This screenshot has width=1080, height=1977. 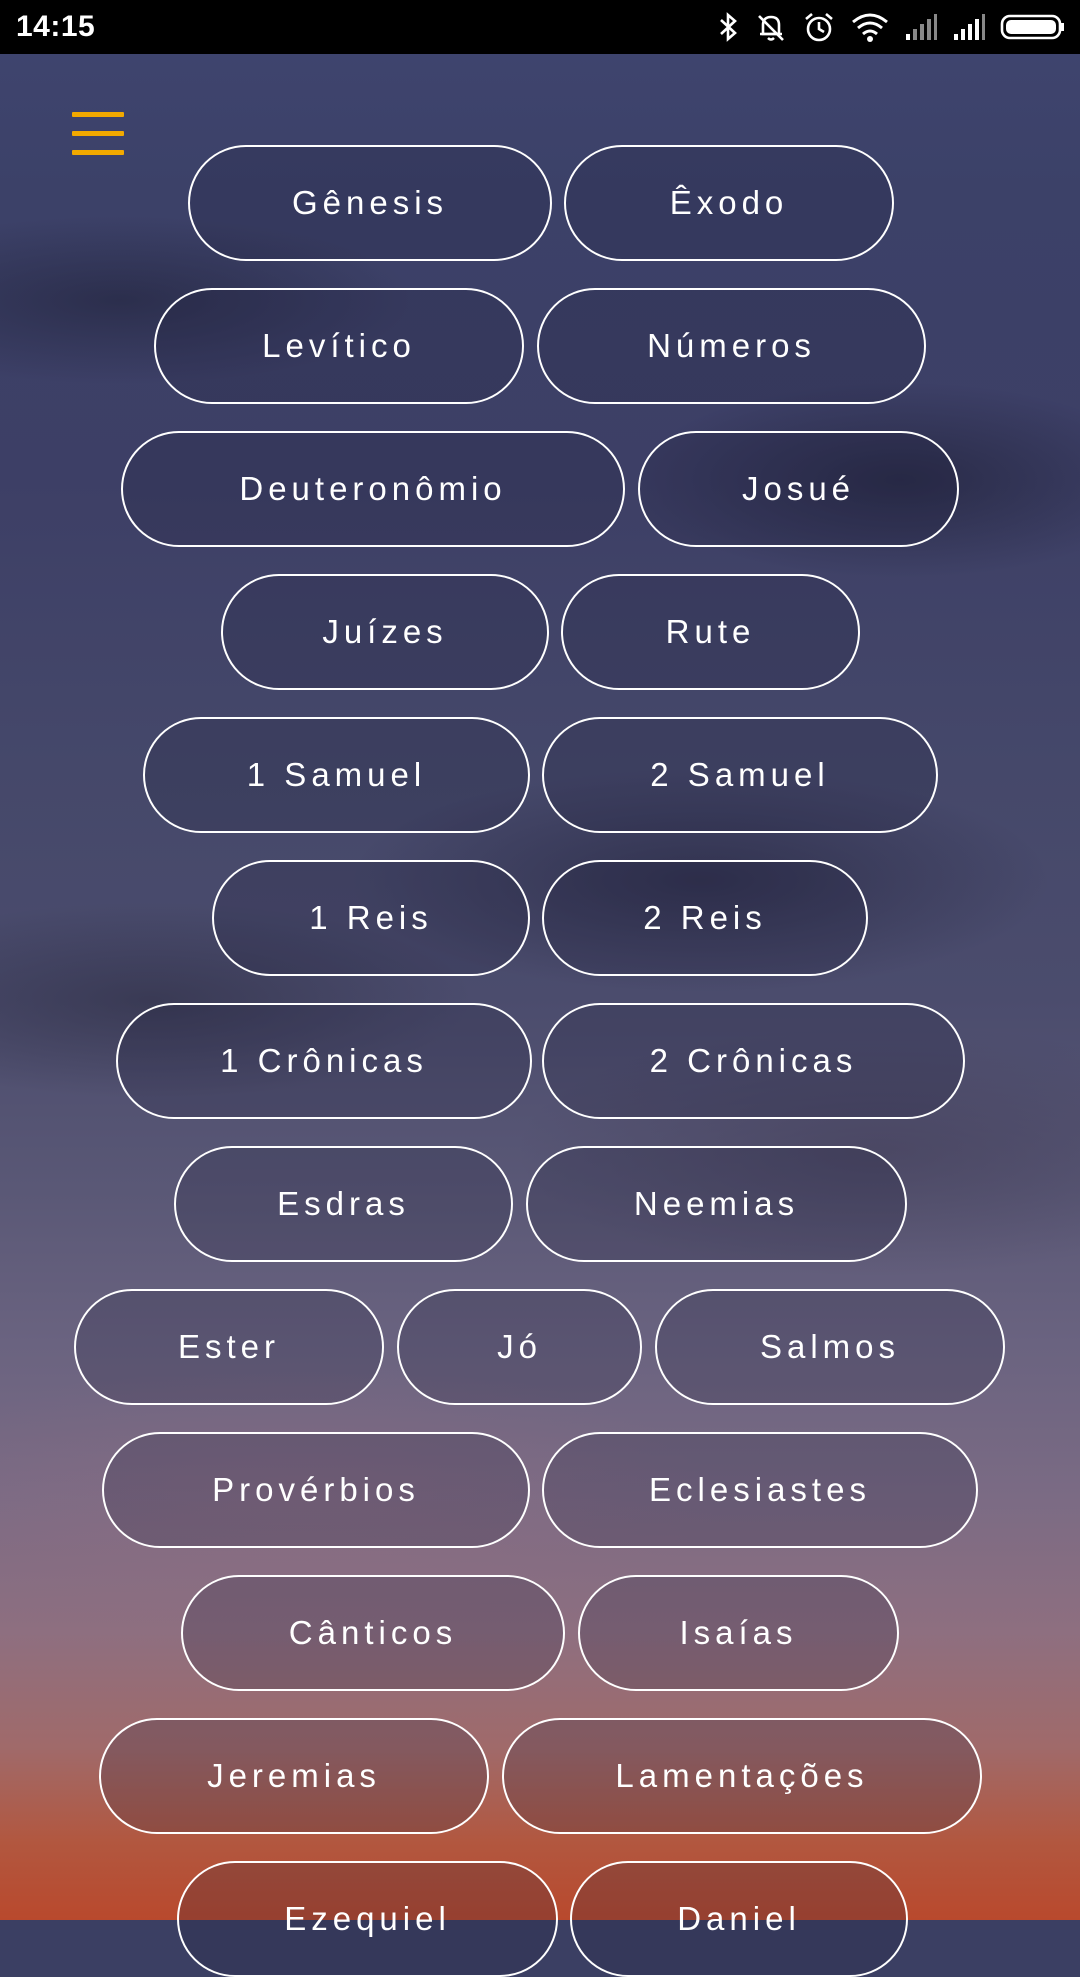 I want to click on book-button: Jeremias, so click(x=294, y=1776).